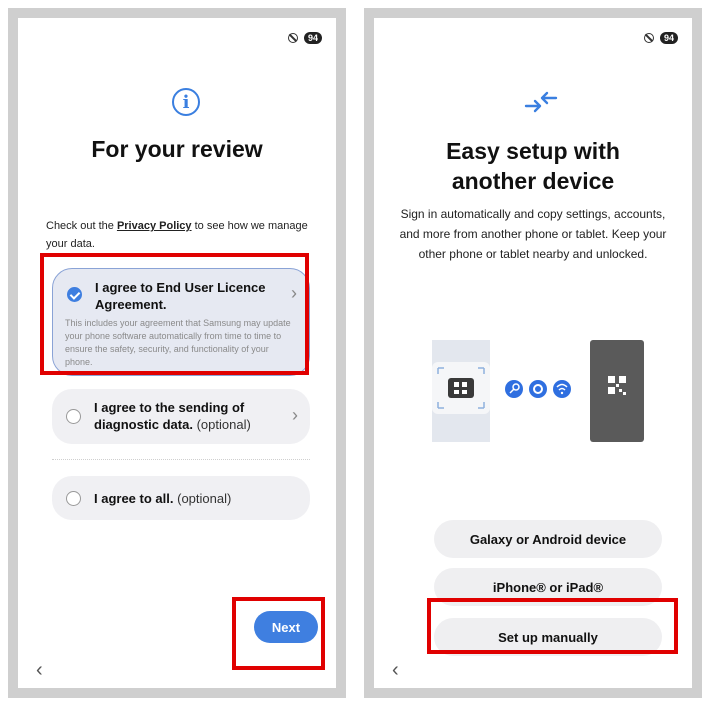 The width and height of the screenshot is (709, 706). What do you see at coordinates (278, 633) in the screenshot?
I see `highlight-next-button` at bounding box center [278, 633].